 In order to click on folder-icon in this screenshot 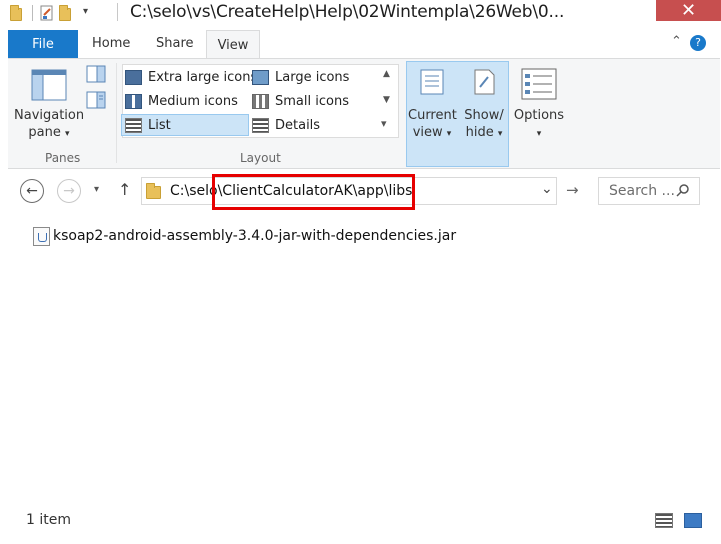, I will do `click(18, 13)`.